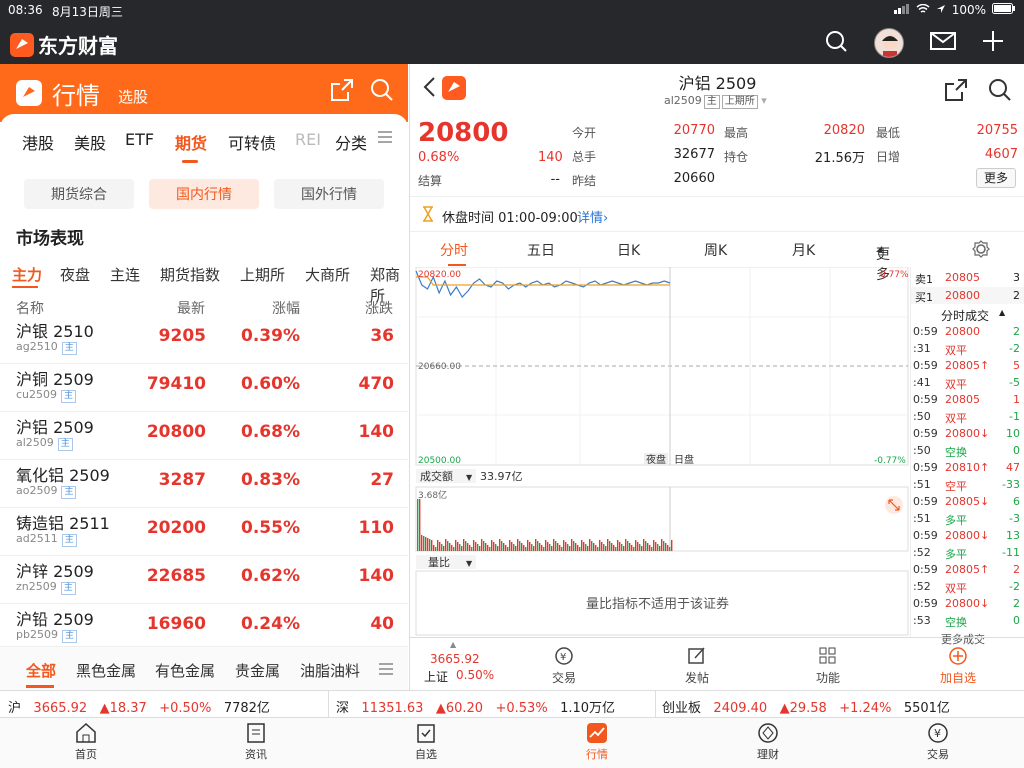  What do you see at coordinates (967, 314) in the screenshot?
I see `trades-title: 分时成交 ▲` at bounding box center [967, 314].